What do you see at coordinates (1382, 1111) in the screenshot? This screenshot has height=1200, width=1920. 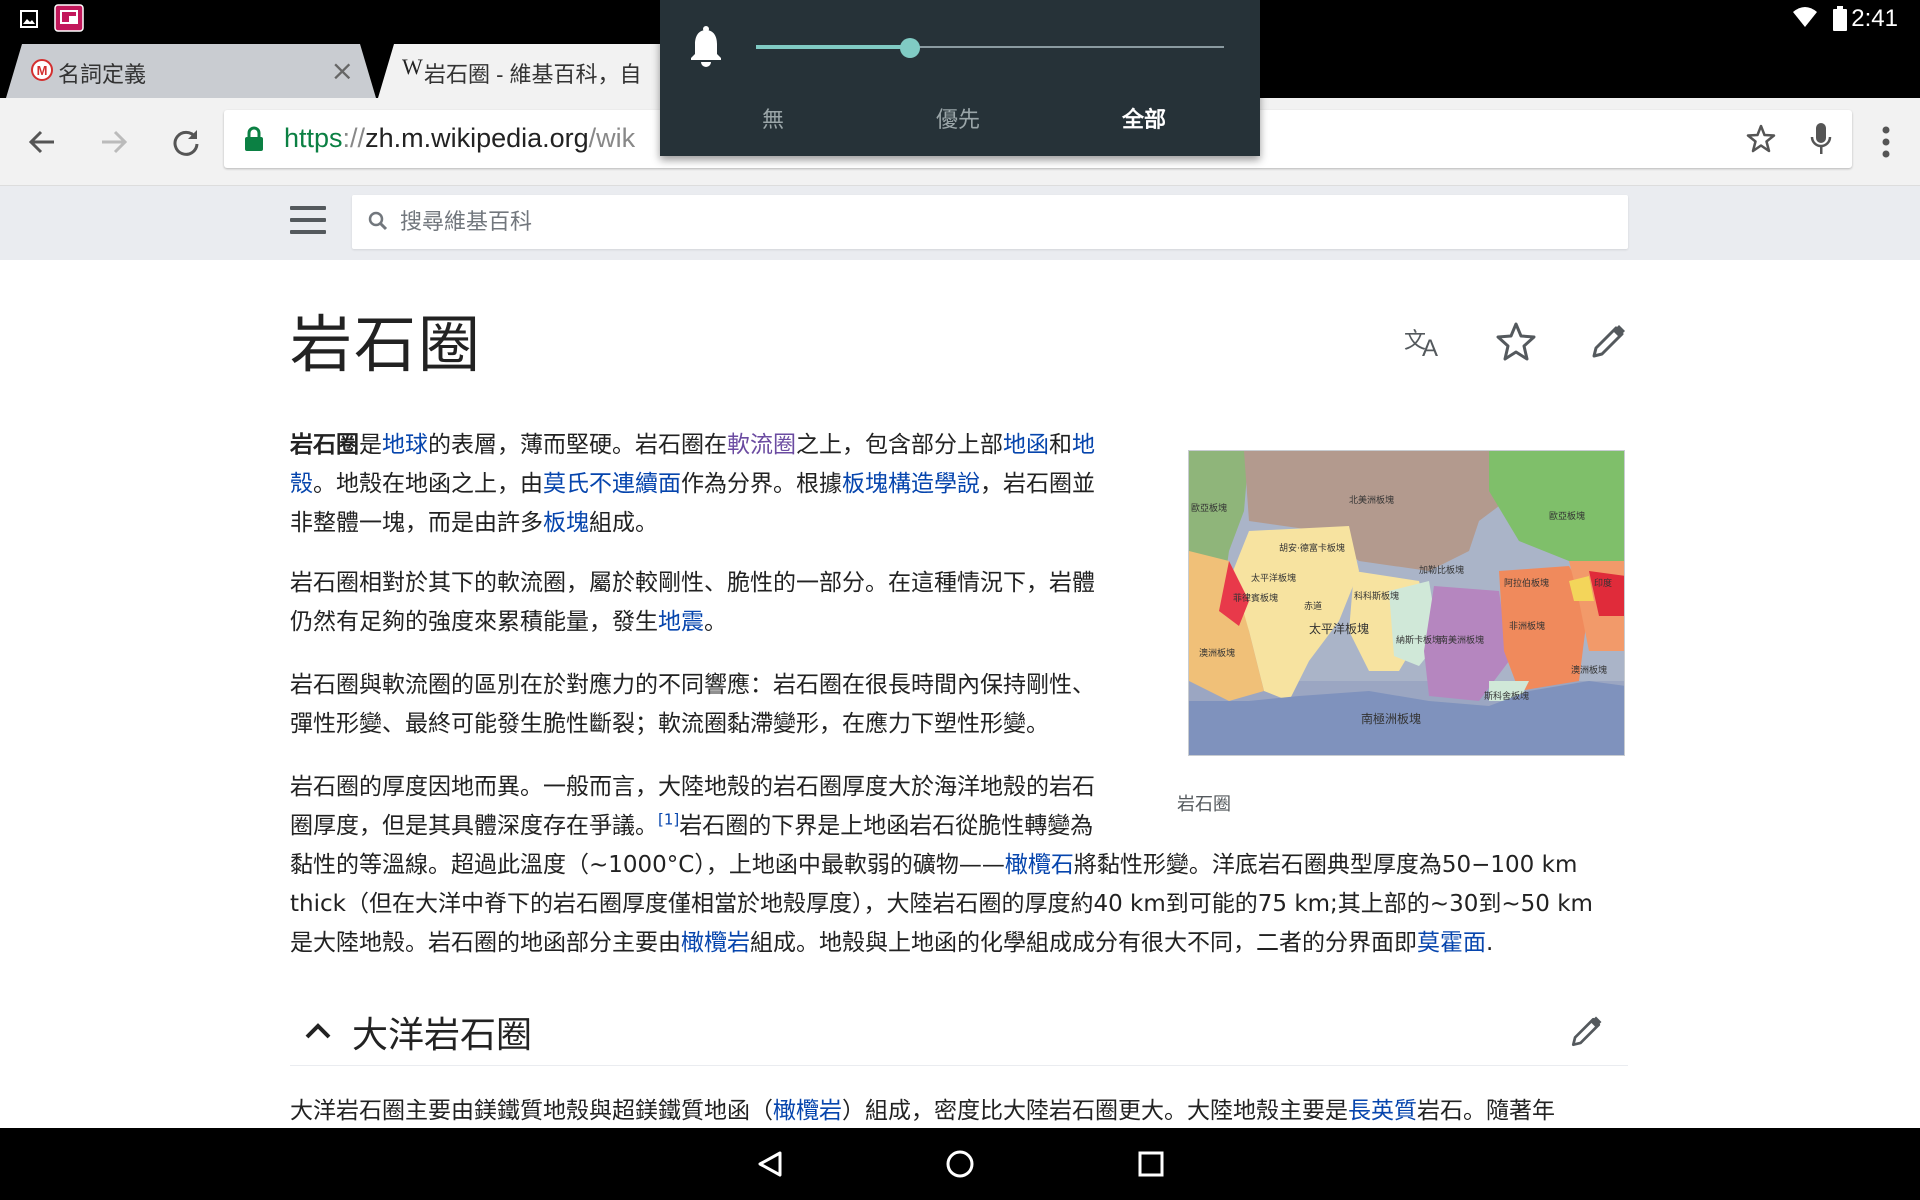 I see `link-felsic: 長英質` at bounding box center [1382, 1111].